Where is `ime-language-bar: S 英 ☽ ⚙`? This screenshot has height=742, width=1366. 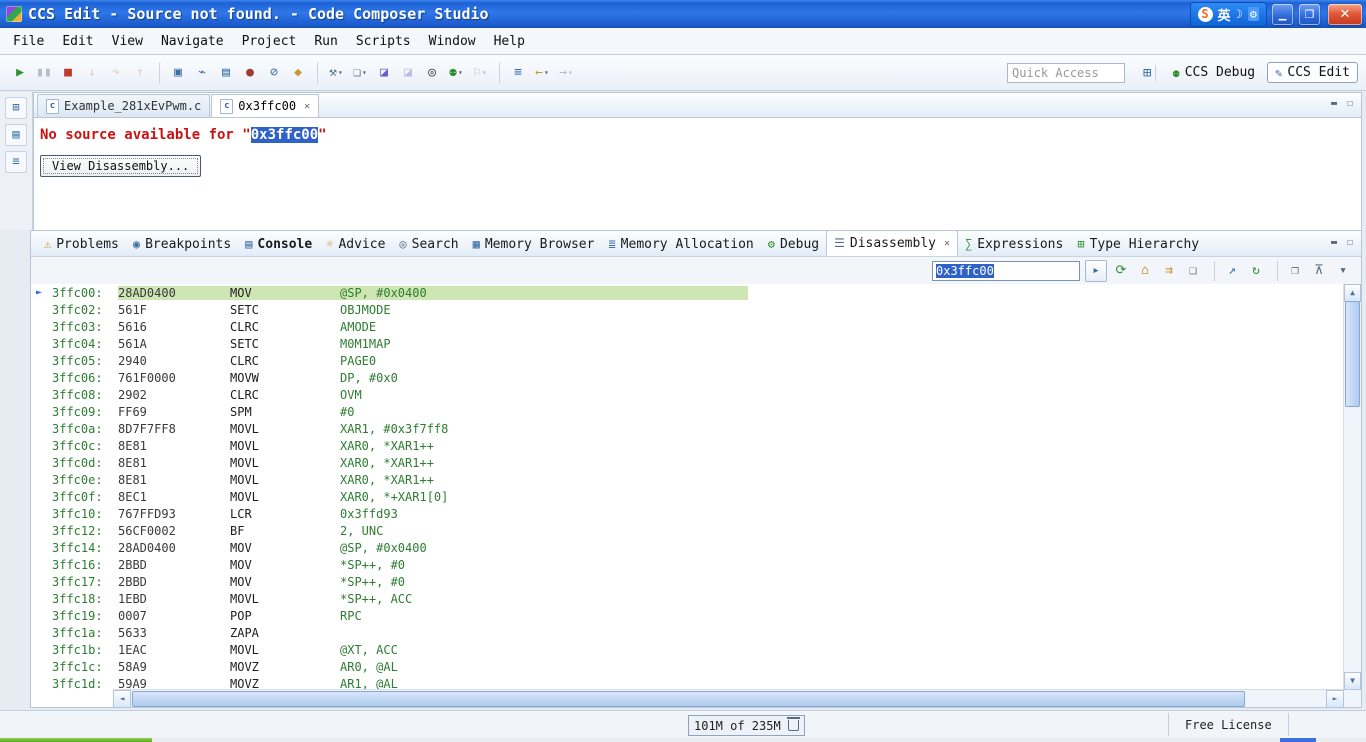
ime-language-bar: S 英 ☽ ⚙ is located at coordinates (1228, 14).